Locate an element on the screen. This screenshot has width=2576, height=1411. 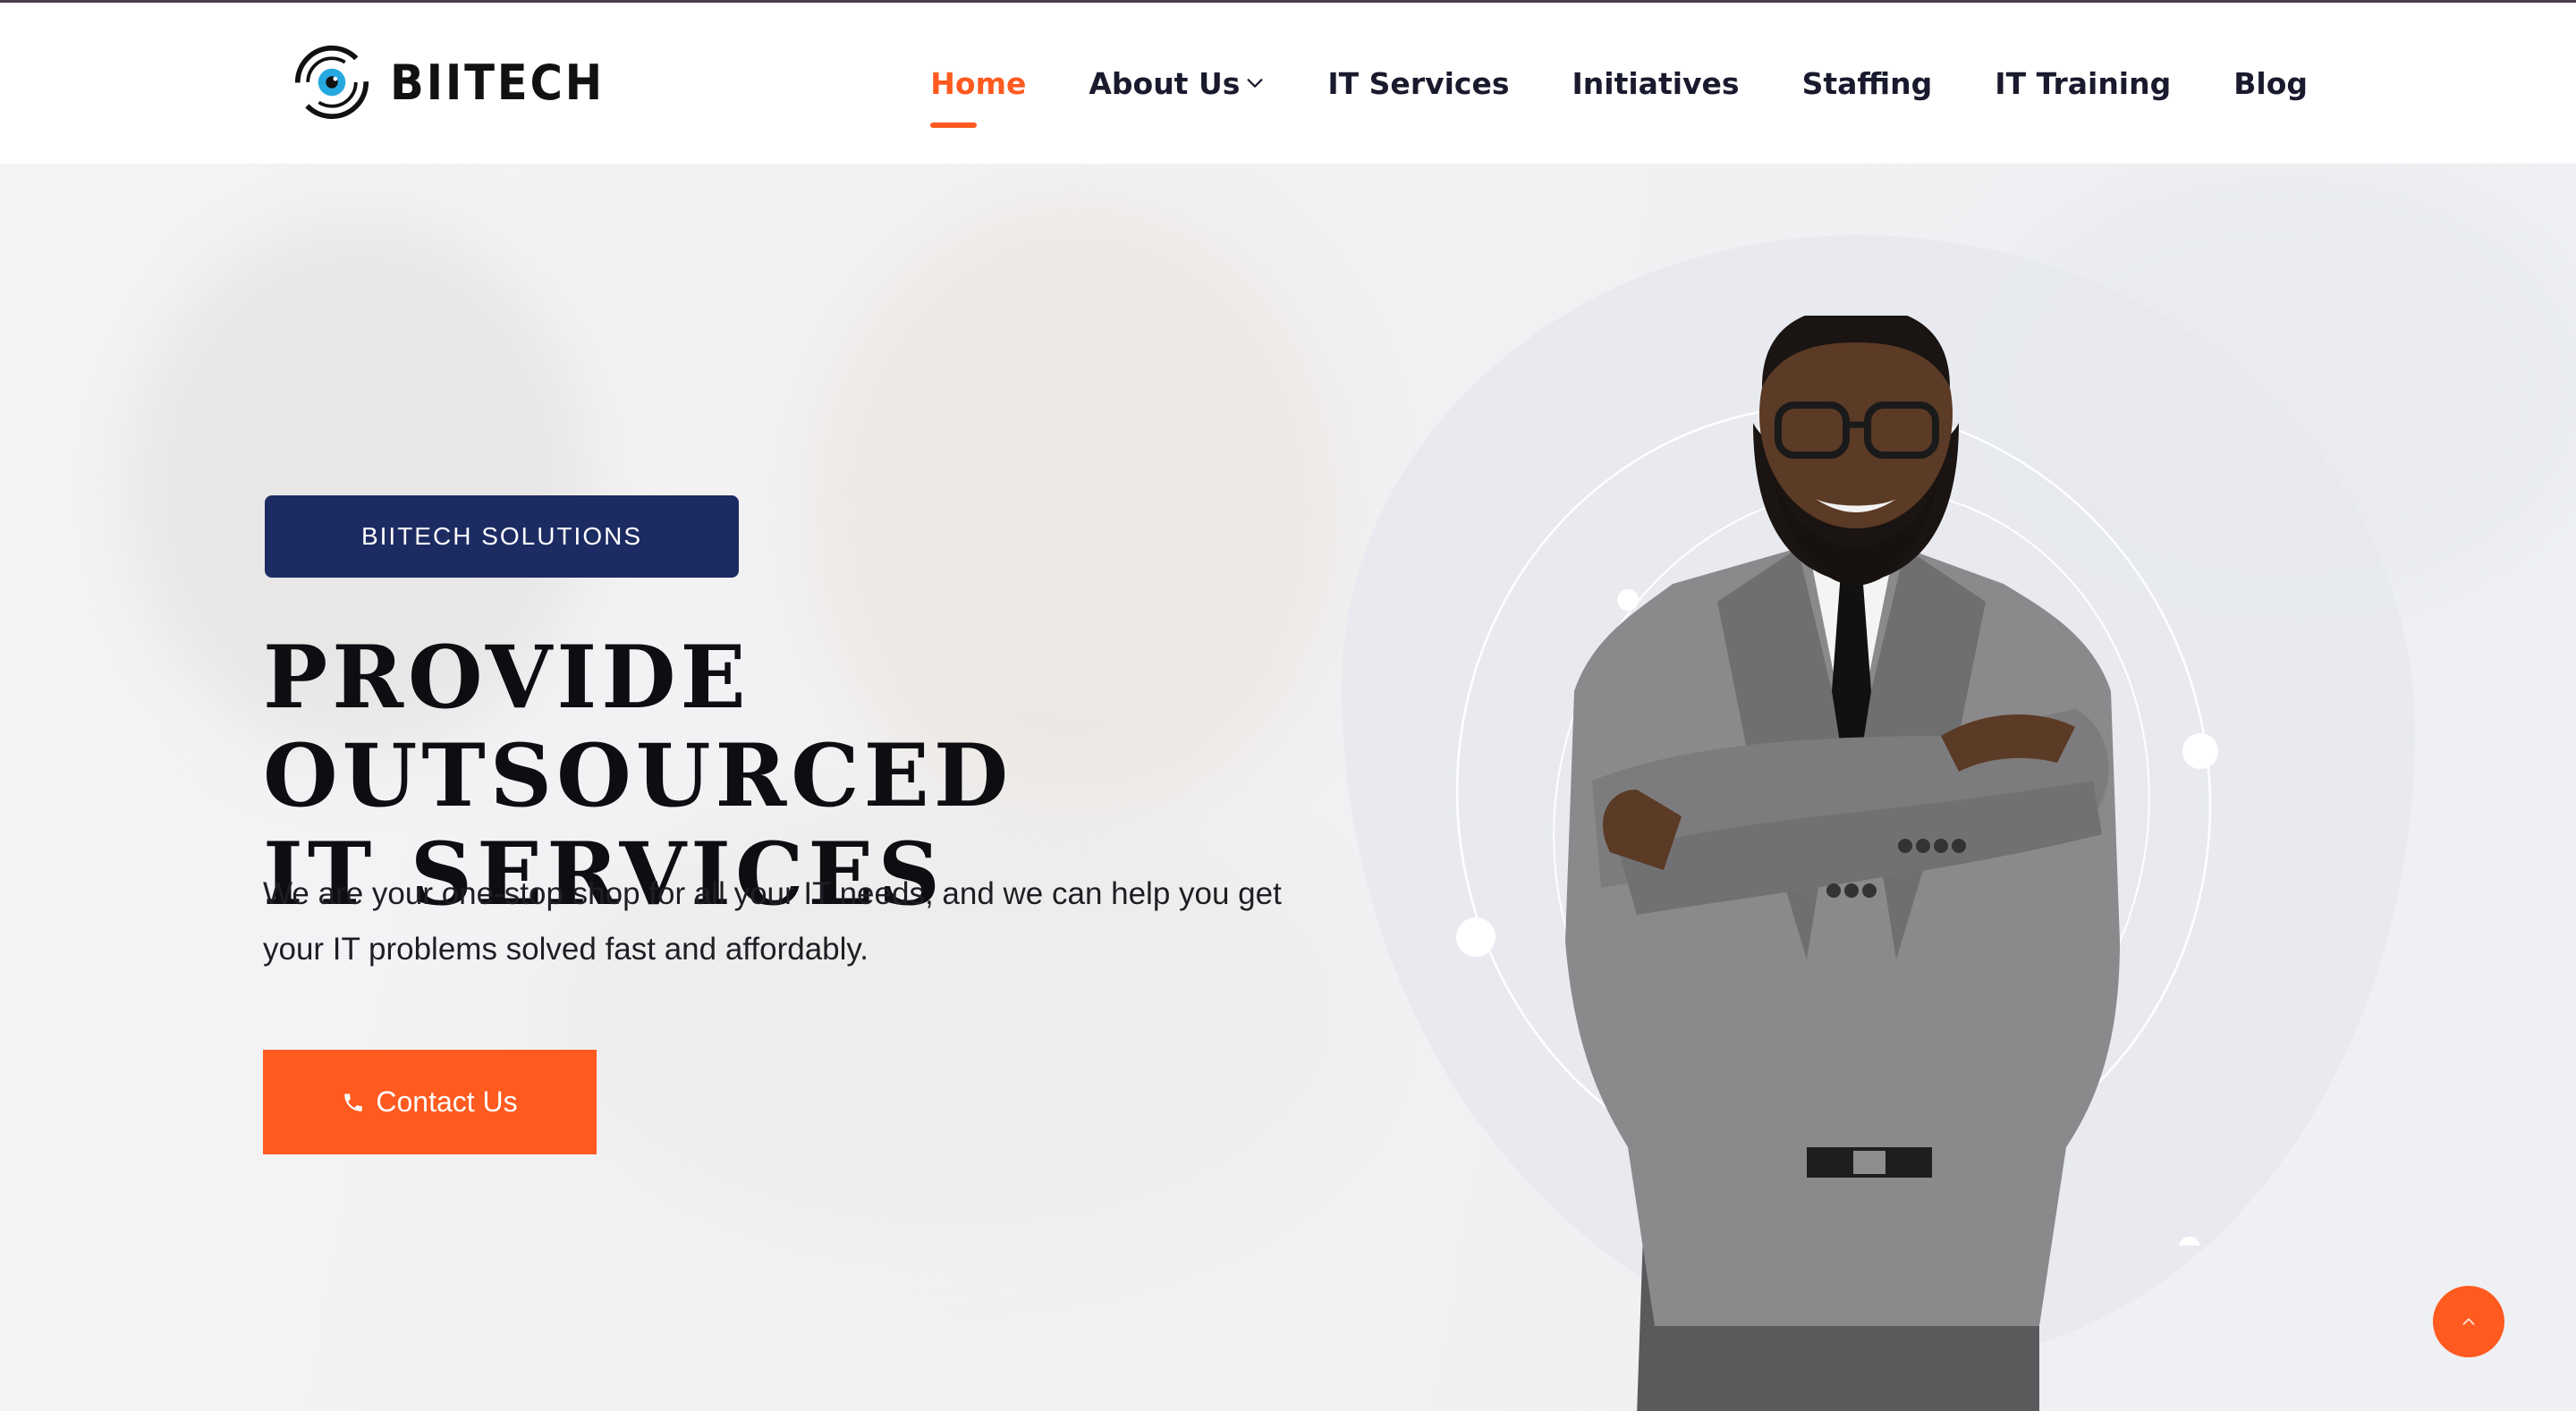
hero-badge: BIITECH SOLUTIONS is located at coordinates (502, 536).